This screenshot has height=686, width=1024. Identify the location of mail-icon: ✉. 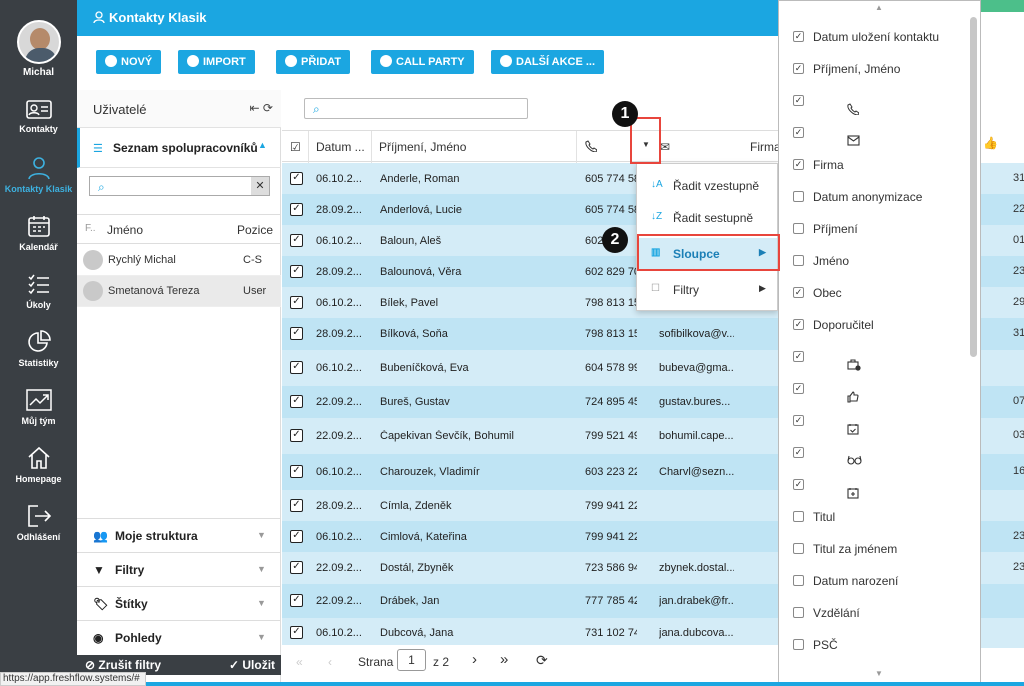
(665, 147).